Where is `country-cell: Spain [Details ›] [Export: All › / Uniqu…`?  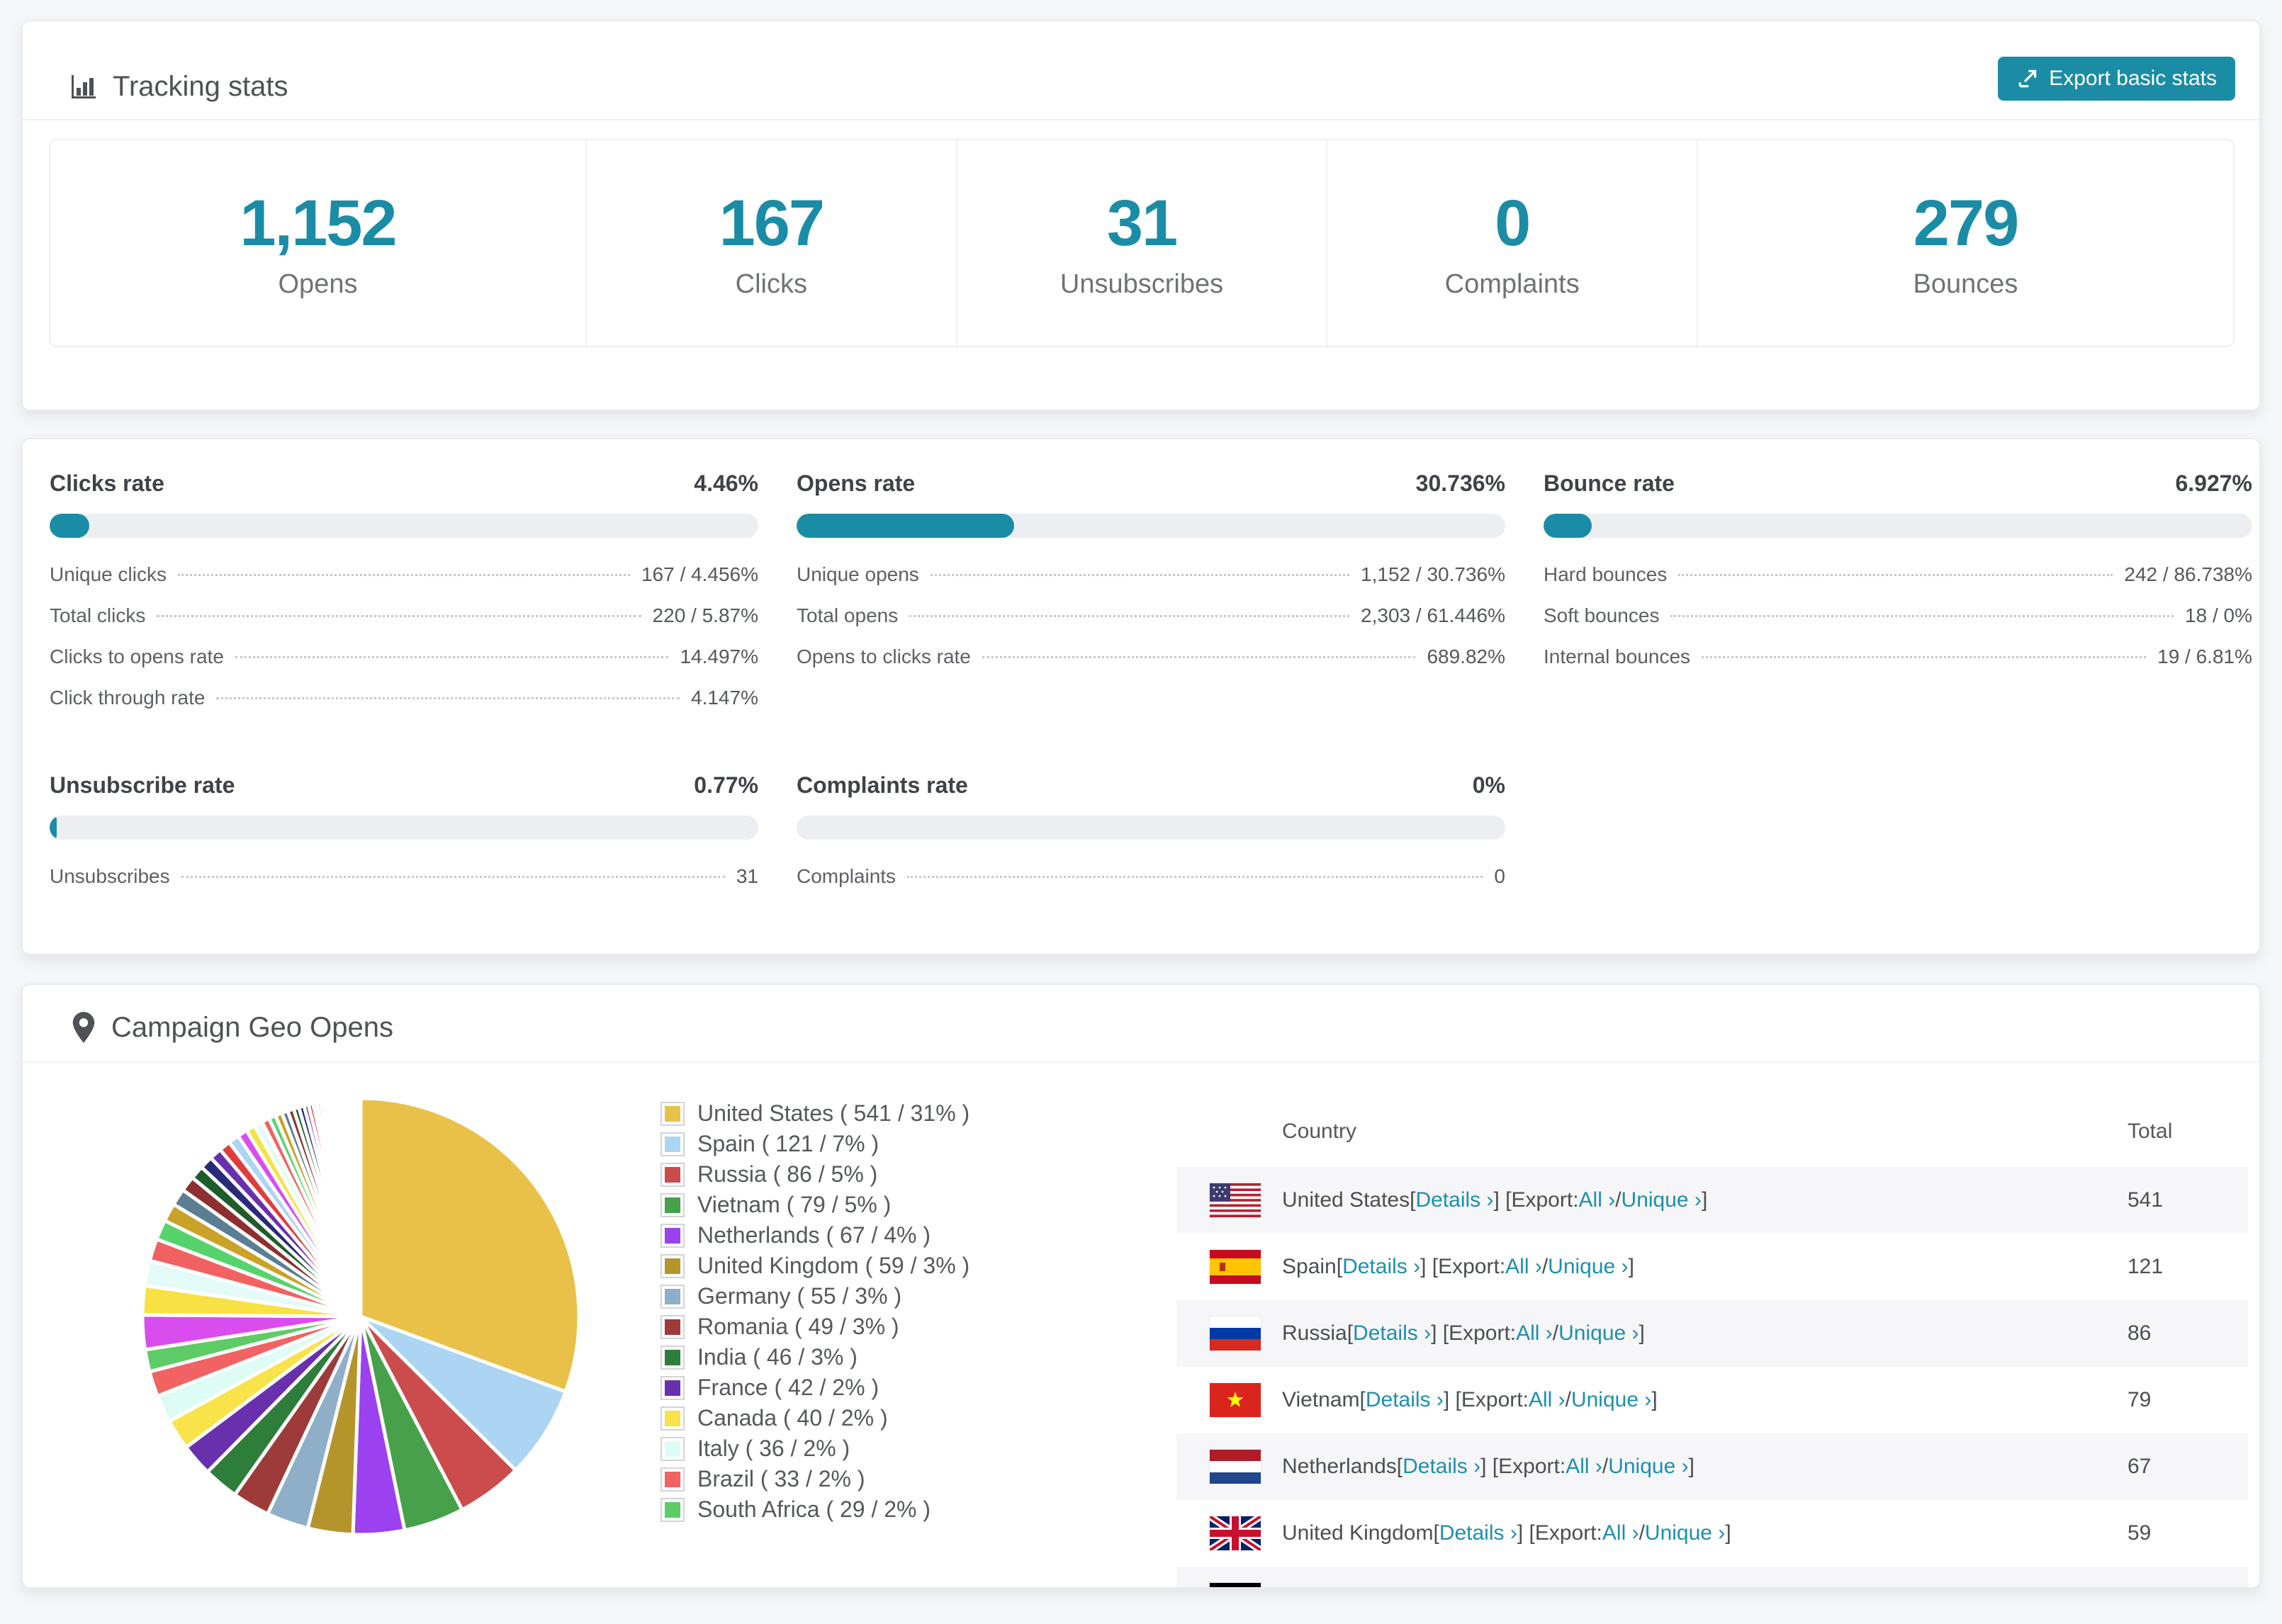
country-cell: Spain [Details ›] [Export: All › / Uniqu… is located at coordinates (1652, 1267).